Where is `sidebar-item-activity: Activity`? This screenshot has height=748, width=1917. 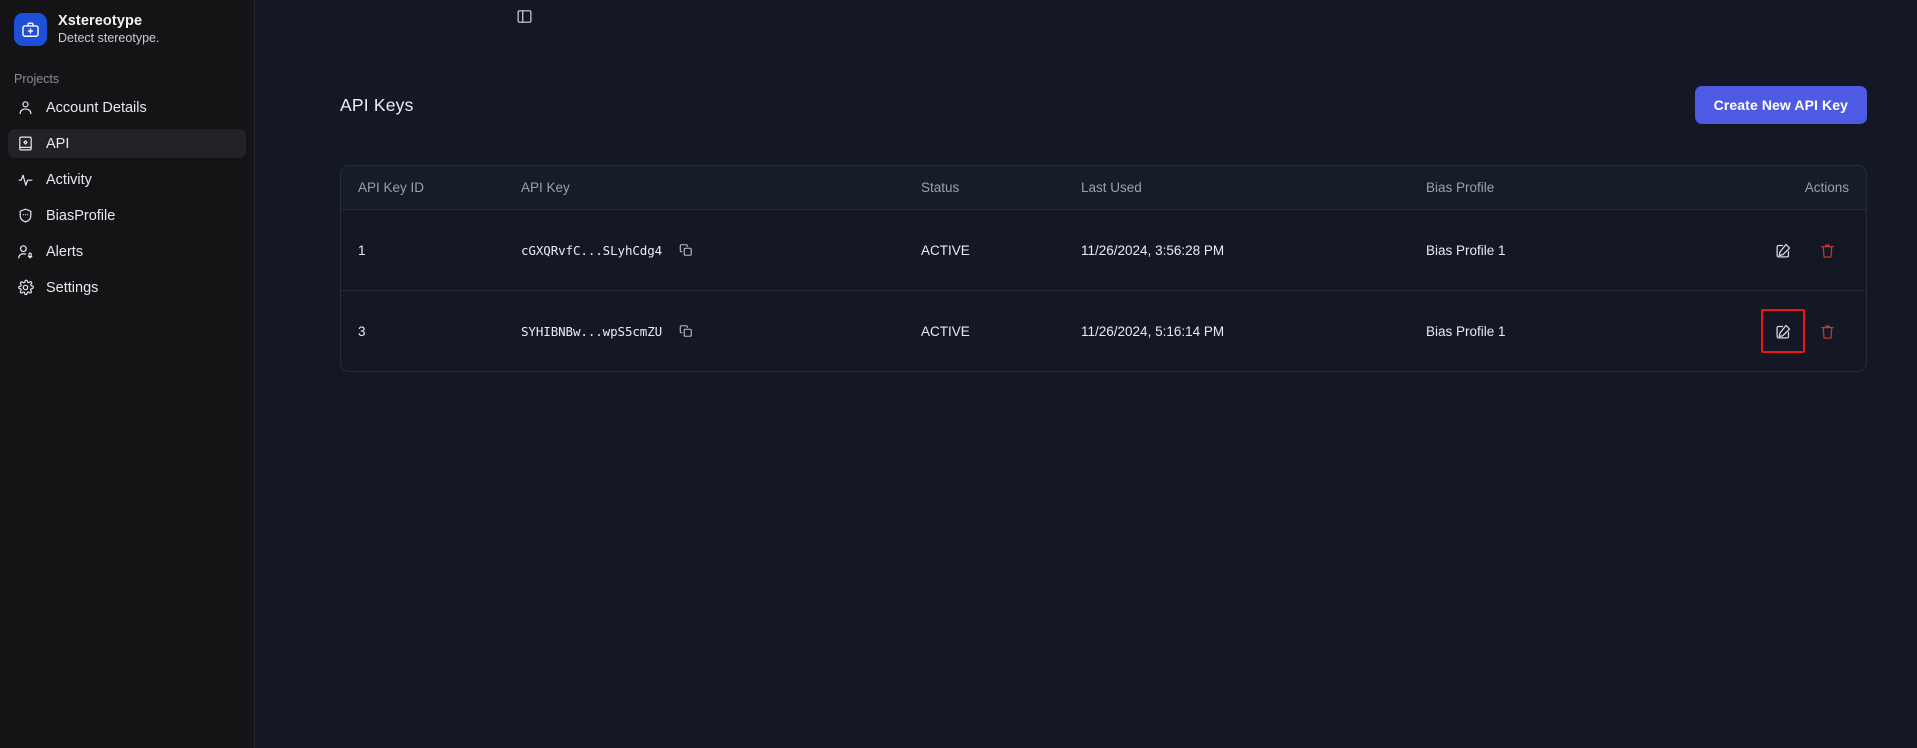
sidebar-item-activity: Activity is located at coordinates (127, 179).